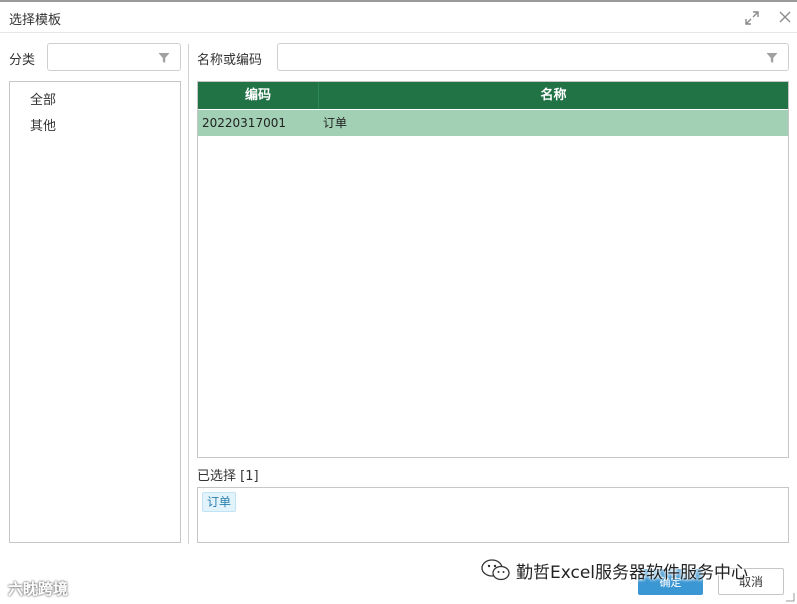 This screenshot has height=604, width=797. Describe the element at coordinates (219, 502) in the screenshot. I see `selected-tag: 订单` at that location.